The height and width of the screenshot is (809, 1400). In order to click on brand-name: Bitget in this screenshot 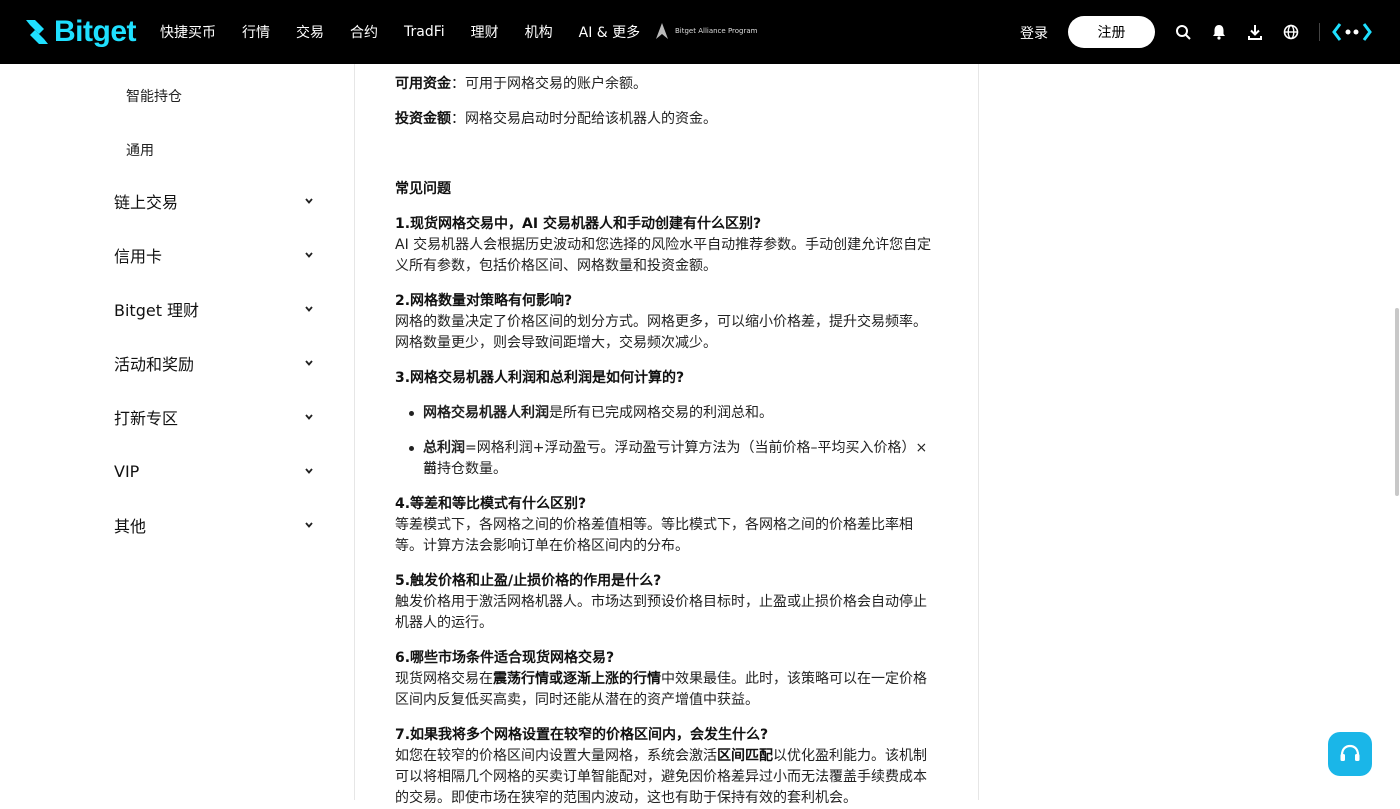, I will do `click(95, 31)`.